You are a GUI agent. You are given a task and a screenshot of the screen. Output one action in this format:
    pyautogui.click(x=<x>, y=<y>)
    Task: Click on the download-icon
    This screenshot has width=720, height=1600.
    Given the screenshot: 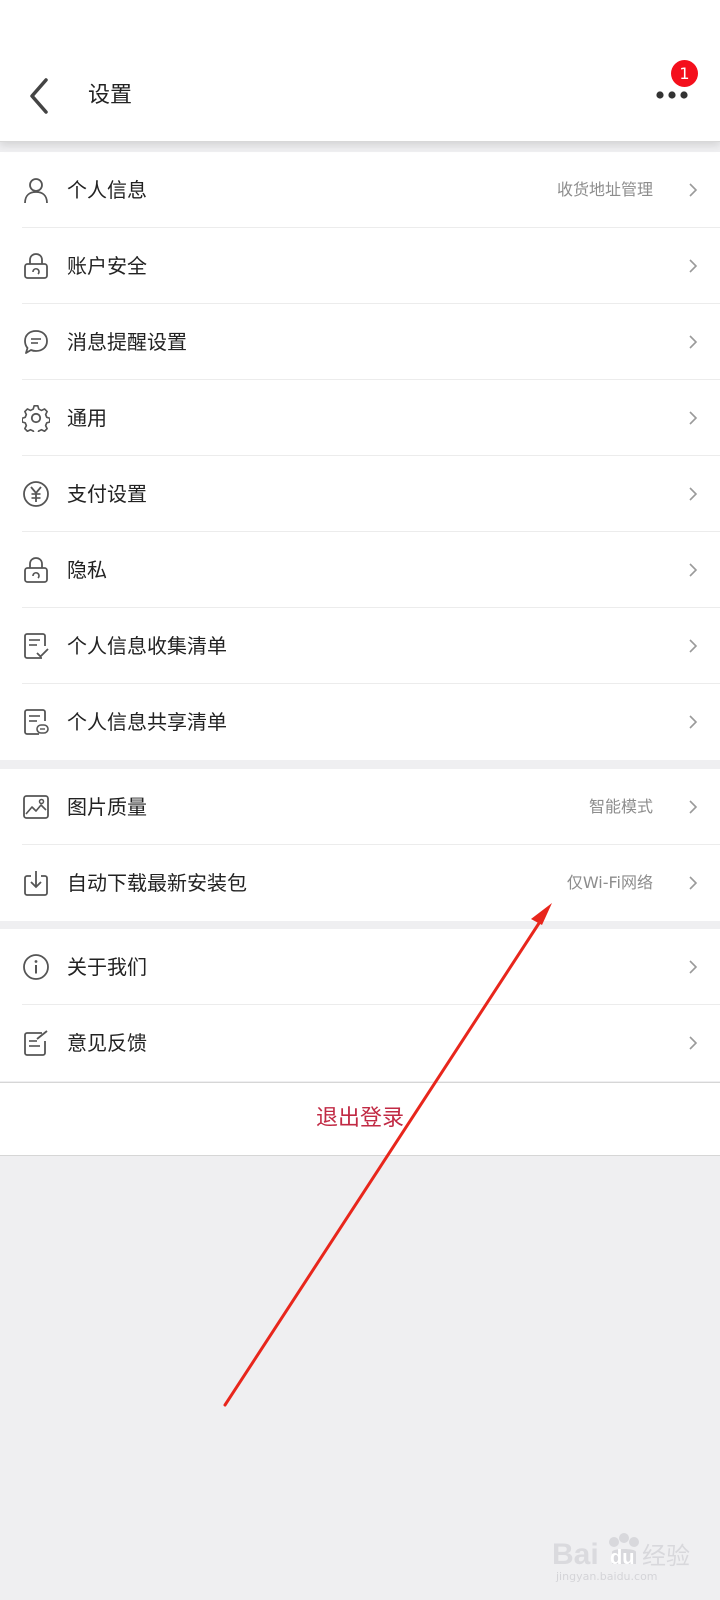 What is the action you would take?
    pyautogui.click(x=36, y=883)
    